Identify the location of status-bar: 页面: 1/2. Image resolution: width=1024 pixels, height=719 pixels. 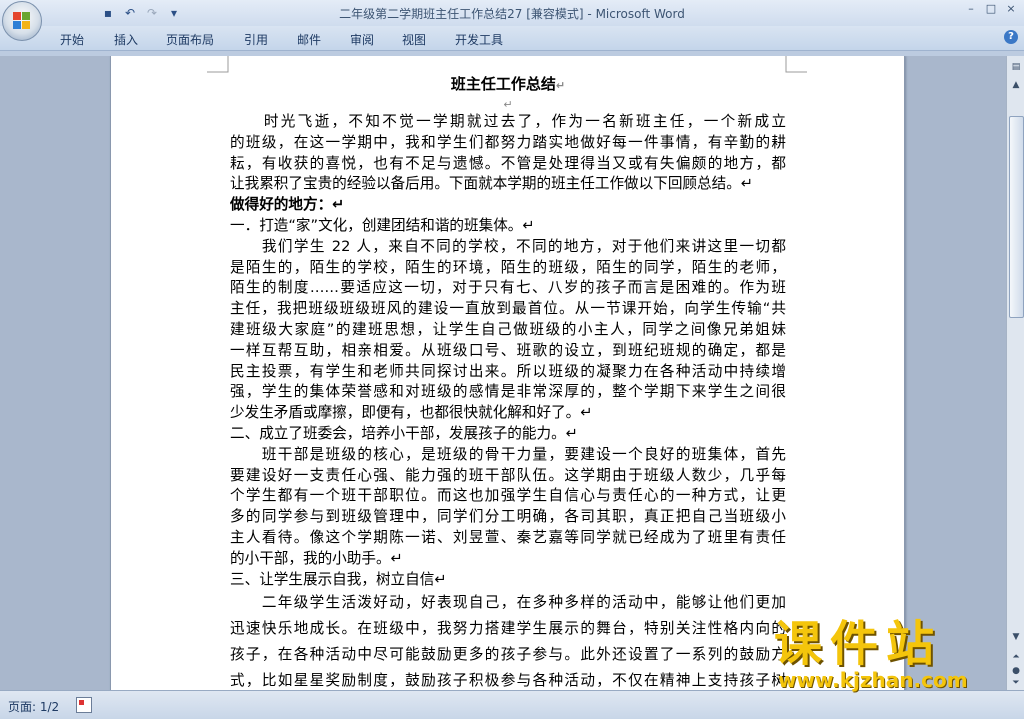
(512, 704).